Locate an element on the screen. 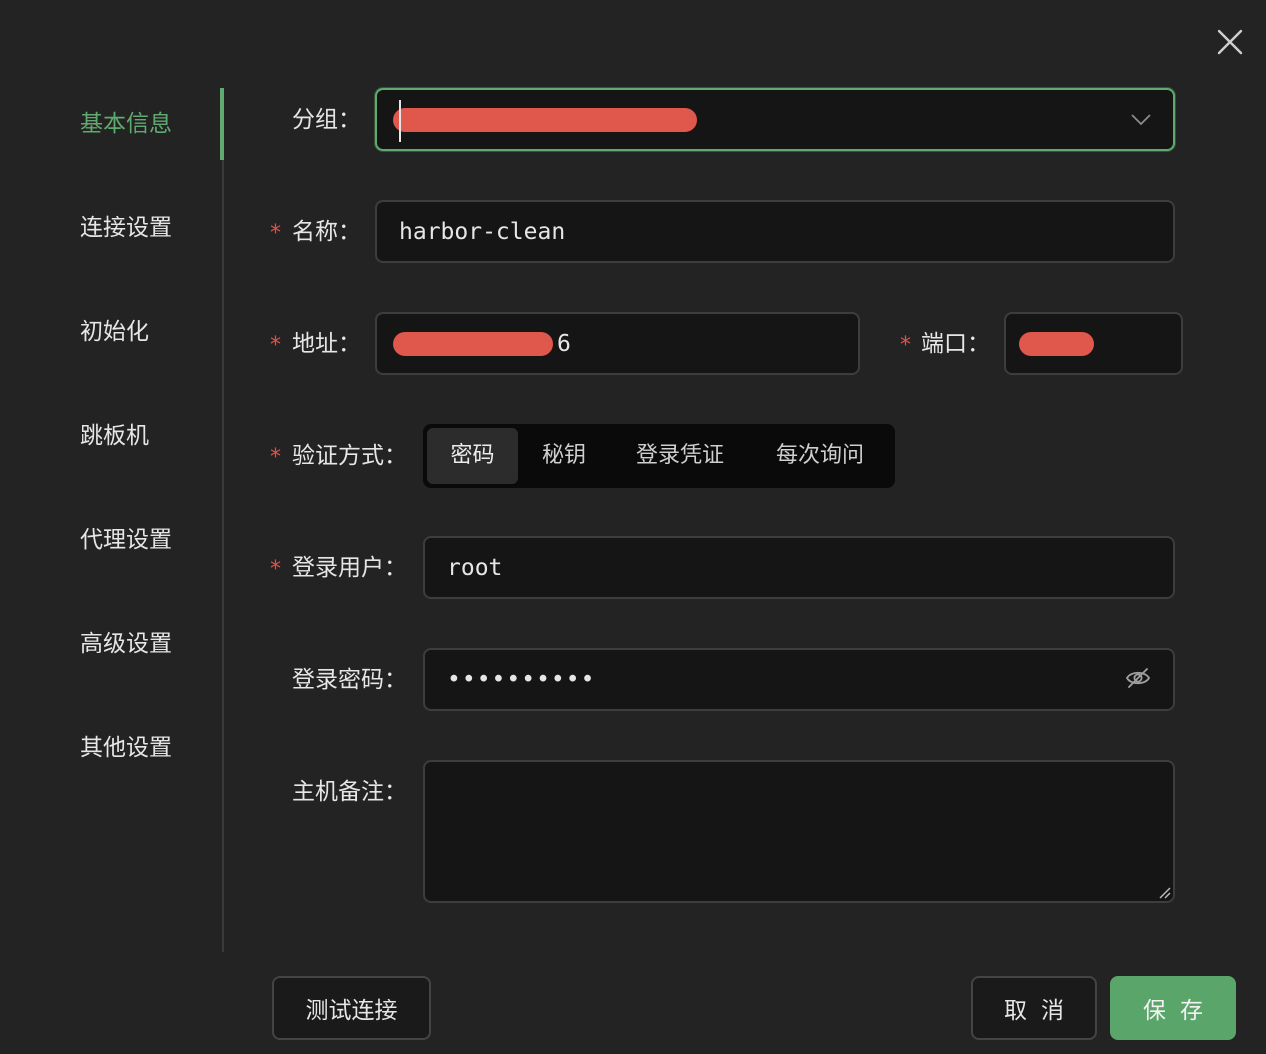 This screenshot has height=1054, width=1266. toggle-visibility-button is located at coordinates (1138, 680).